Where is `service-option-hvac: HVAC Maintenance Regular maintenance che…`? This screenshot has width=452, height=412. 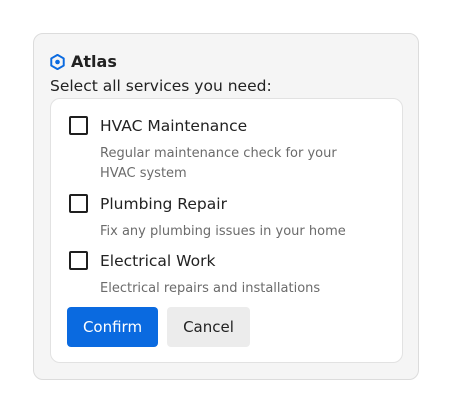 service-option-hvac: HVAC Maintenance Regular maintenance che… is located at coordinates (212, 150).